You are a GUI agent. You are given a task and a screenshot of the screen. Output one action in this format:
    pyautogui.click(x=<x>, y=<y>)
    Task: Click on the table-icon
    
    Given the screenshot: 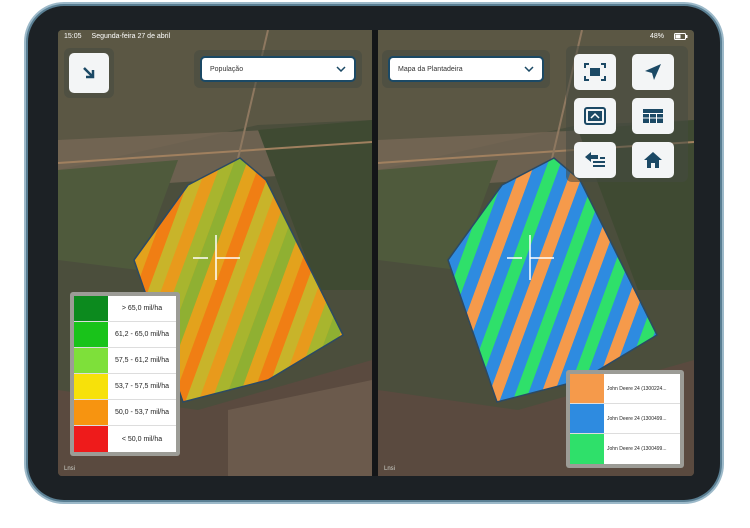 What is the action you would take?
    pyautogui.click(x=653, y=116)
    